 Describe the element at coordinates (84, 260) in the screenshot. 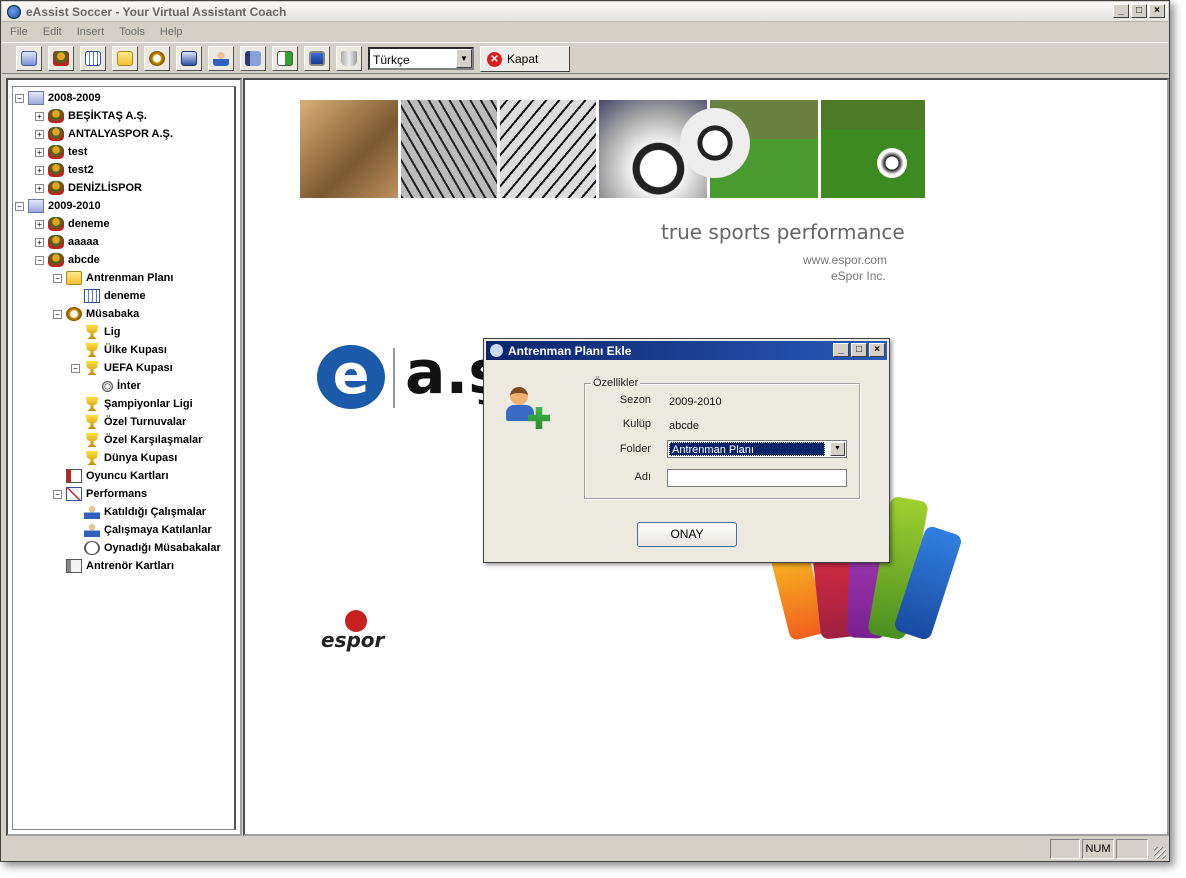

I see `tree-node-label: abcde` at that location.